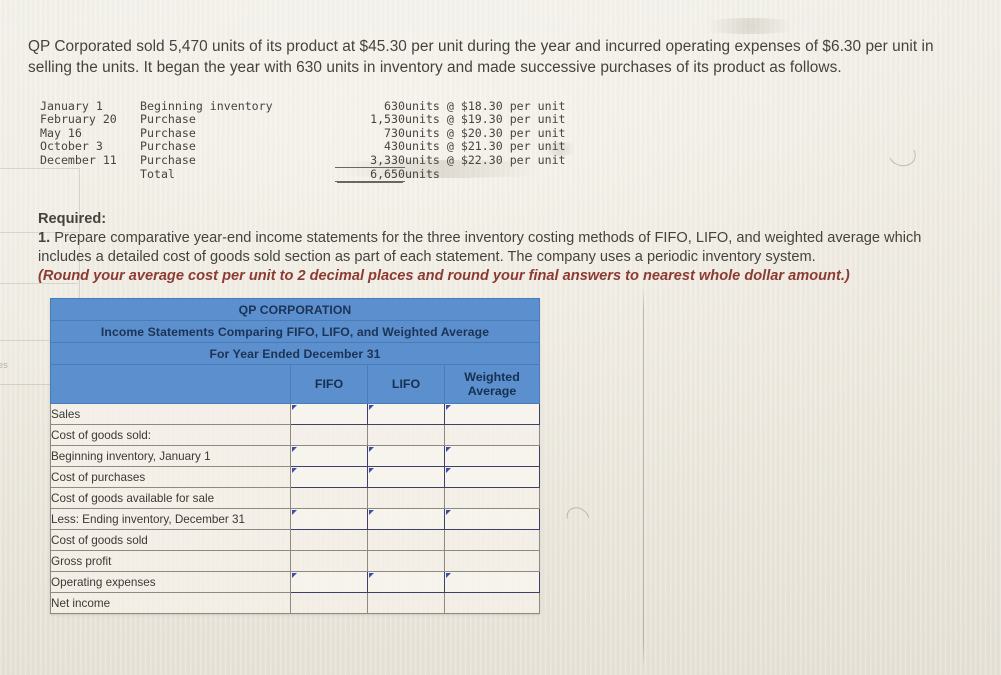  Describe the element at coordinates (170, 456) in the screenshot. I see `row-label-beginning-inventory: Beginning inventory, January 1` at that location.